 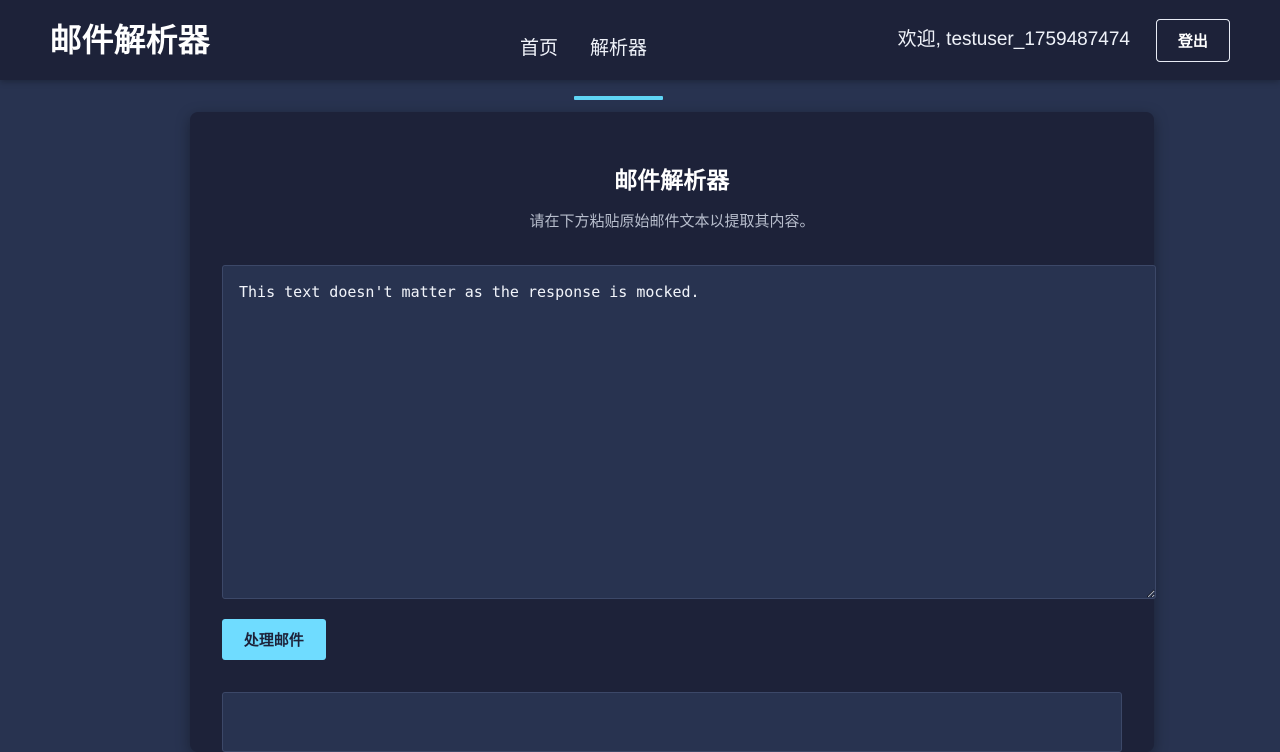 What do you see at coordinates (1193, 40) in the screenshot?
I see `logout-button: 登出` at bounding box center [1193, 40].